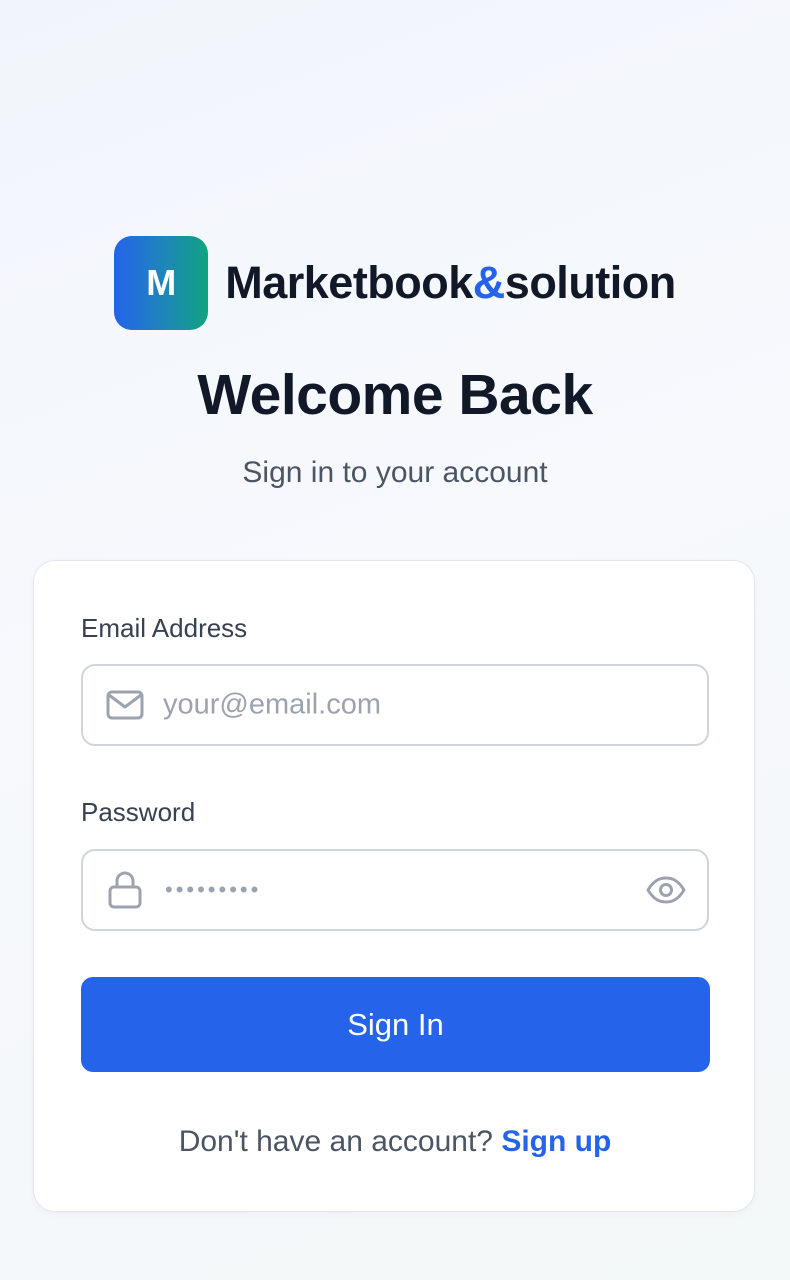 The height and width of the screenshot is (1280, 790). I want to click on brand-name: Marketbook&solution, so click(450, 283).